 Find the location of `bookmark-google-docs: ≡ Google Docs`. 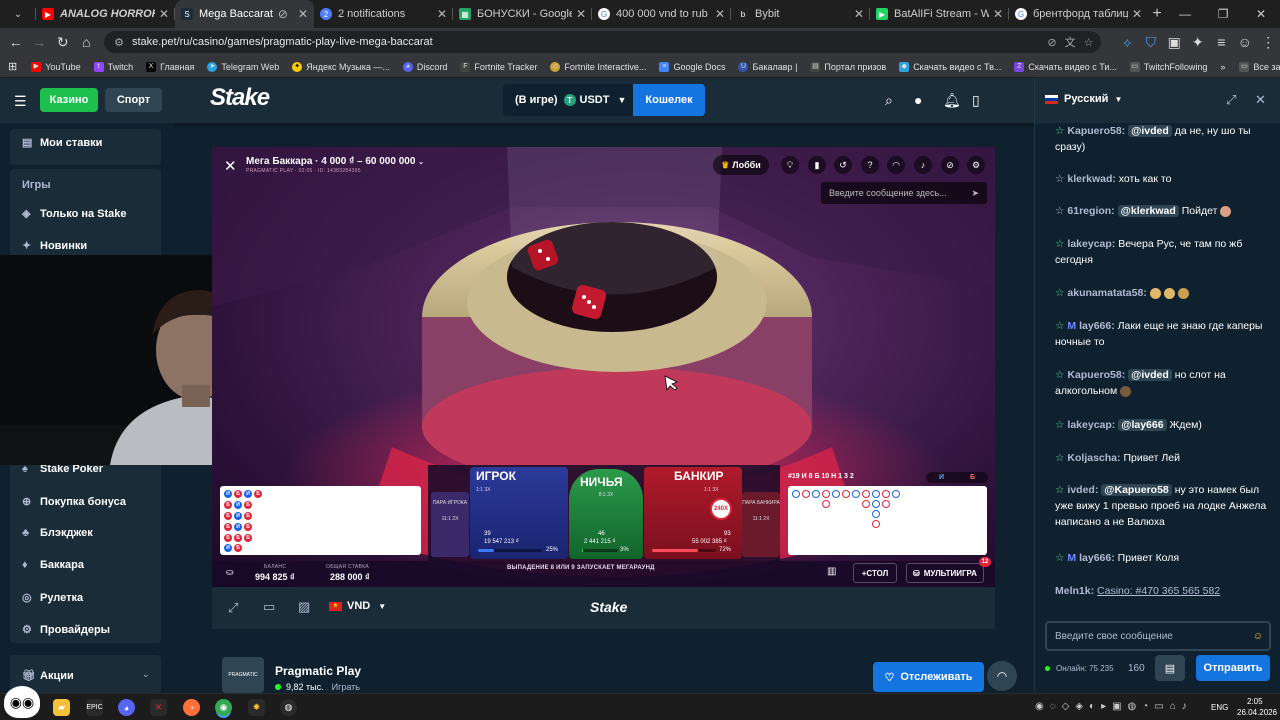

bookmark-google-docs: ≡ Google Docs is located at coordinates (692, 66).